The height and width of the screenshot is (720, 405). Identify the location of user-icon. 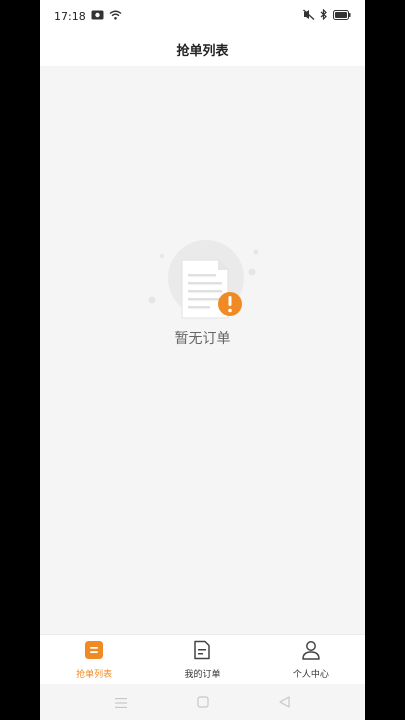
(311, 652).